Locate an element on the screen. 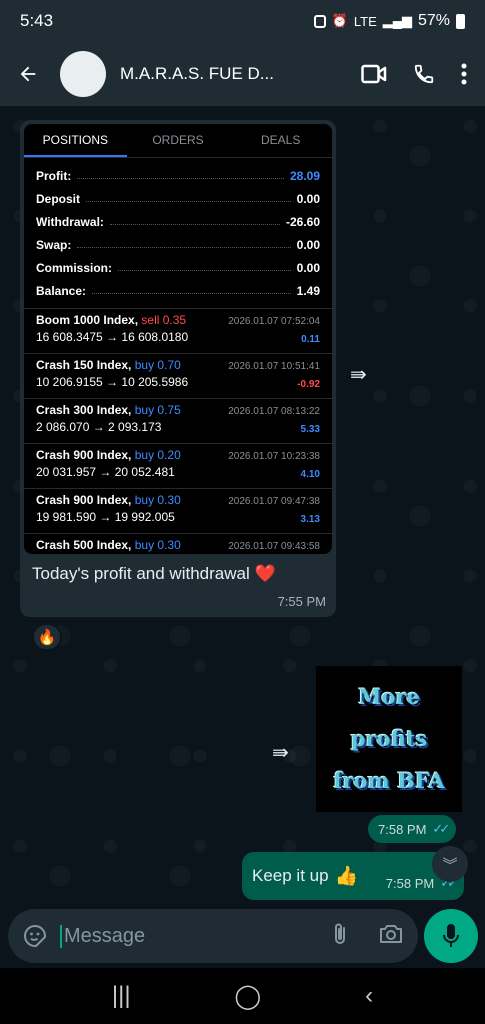  summary-row: Commission: 0.00 is located at coordinates (178, 267).